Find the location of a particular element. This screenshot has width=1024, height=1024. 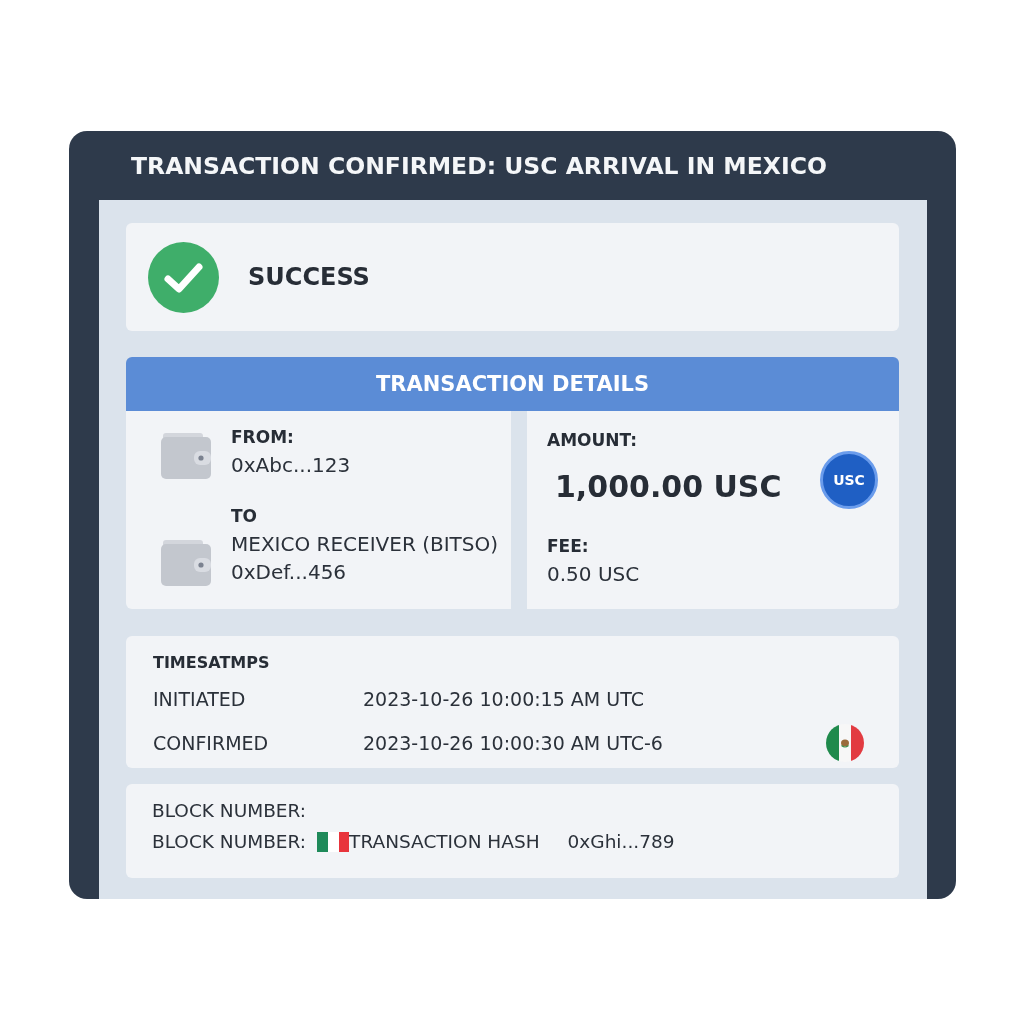

flag-icon is located at coordinates (333, 842).